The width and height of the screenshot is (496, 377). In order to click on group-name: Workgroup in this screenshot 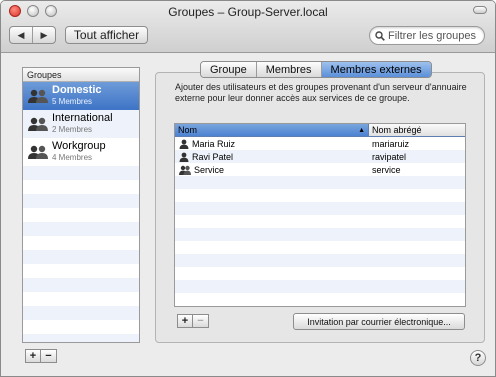, I will do `click(79, 146)`.